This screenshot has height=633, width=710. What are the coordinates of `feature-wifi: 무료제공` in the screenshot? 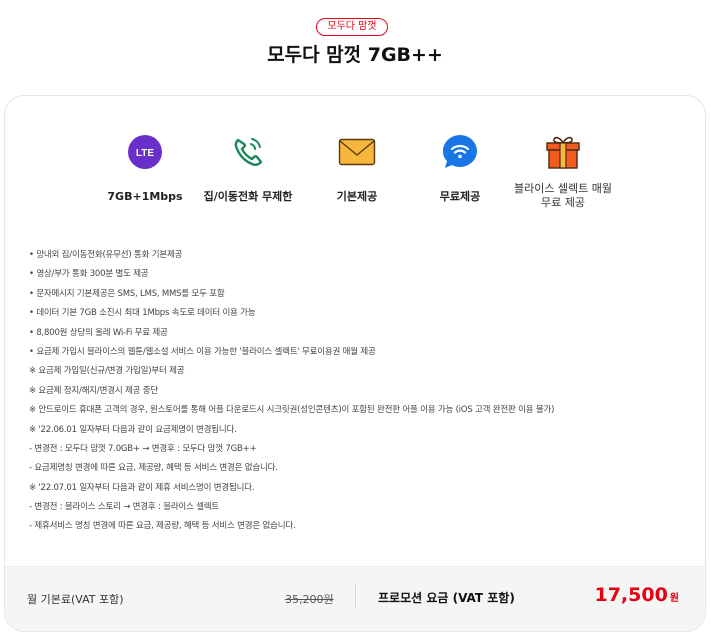 It's located at (460, 168).